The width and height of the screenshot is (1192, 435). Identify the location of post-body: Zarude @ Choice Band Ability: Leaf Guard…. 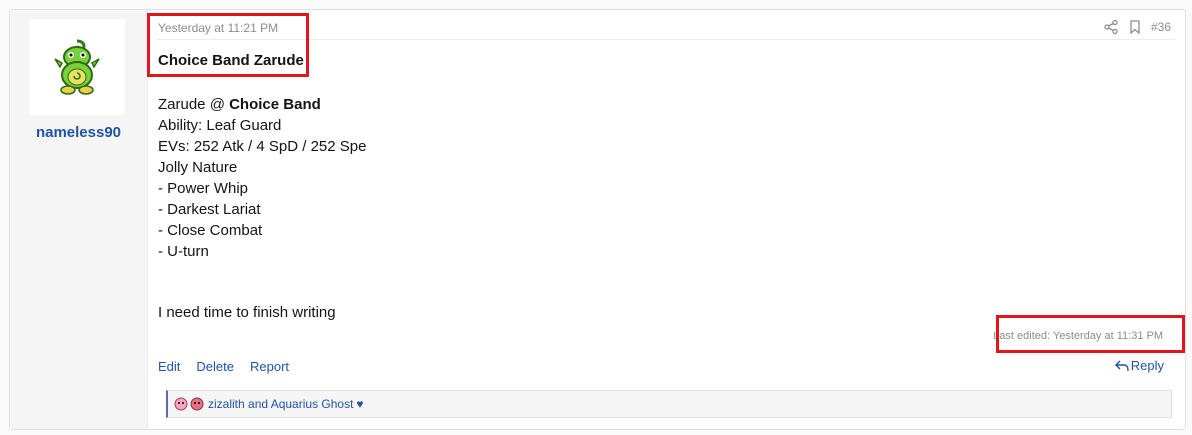
(262, 178).